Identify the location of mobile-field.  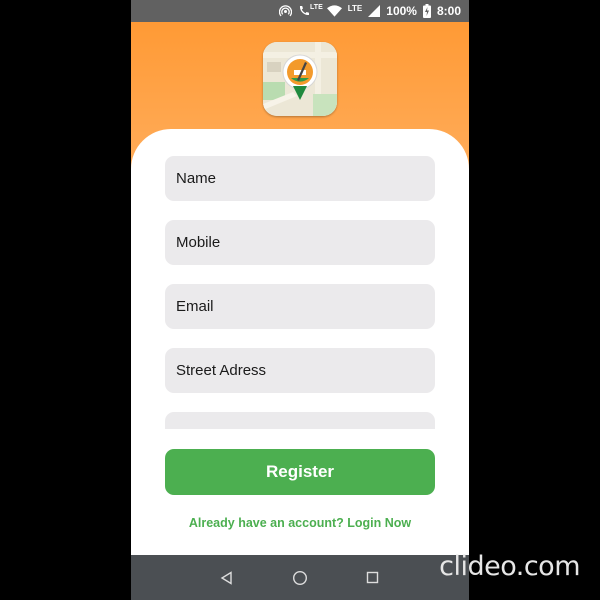
(300, 242).